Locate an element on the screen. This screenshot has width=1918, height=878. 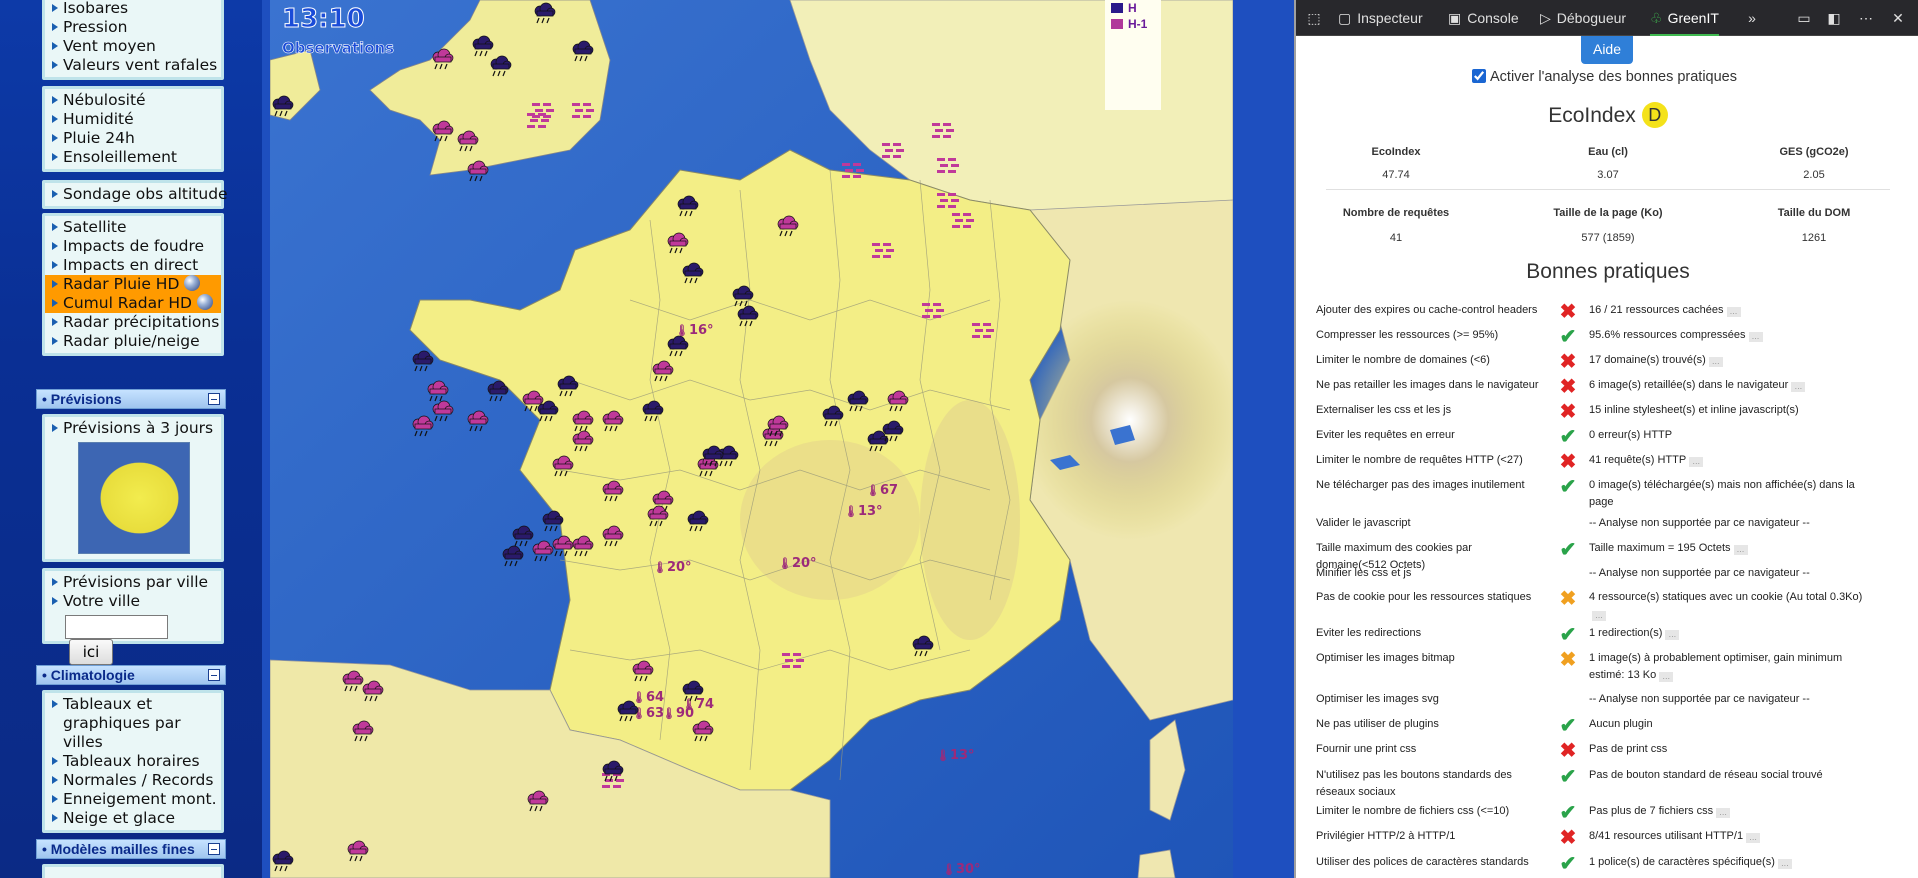
dock-icon: ◧ is located at coordinates (1834, 18).